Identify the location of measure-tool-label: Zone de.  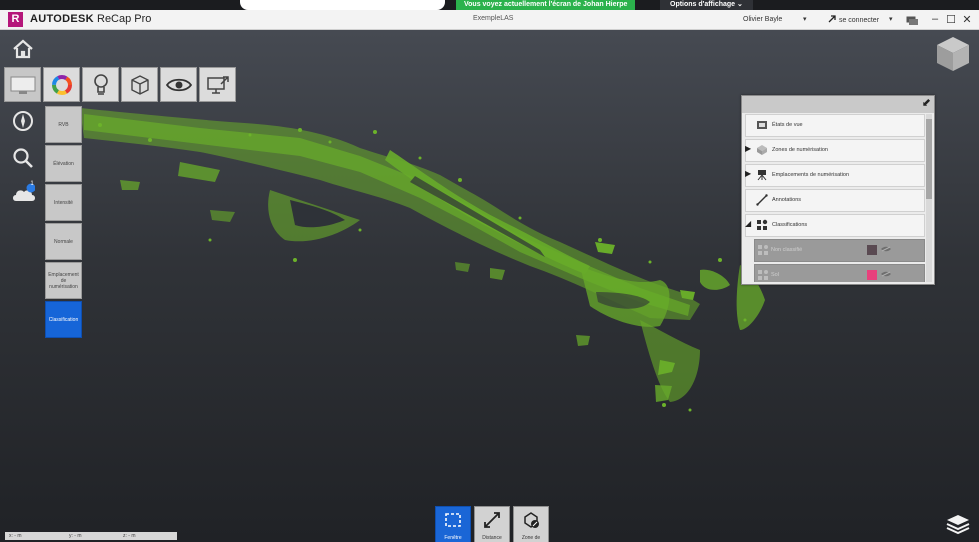
(531, 538).